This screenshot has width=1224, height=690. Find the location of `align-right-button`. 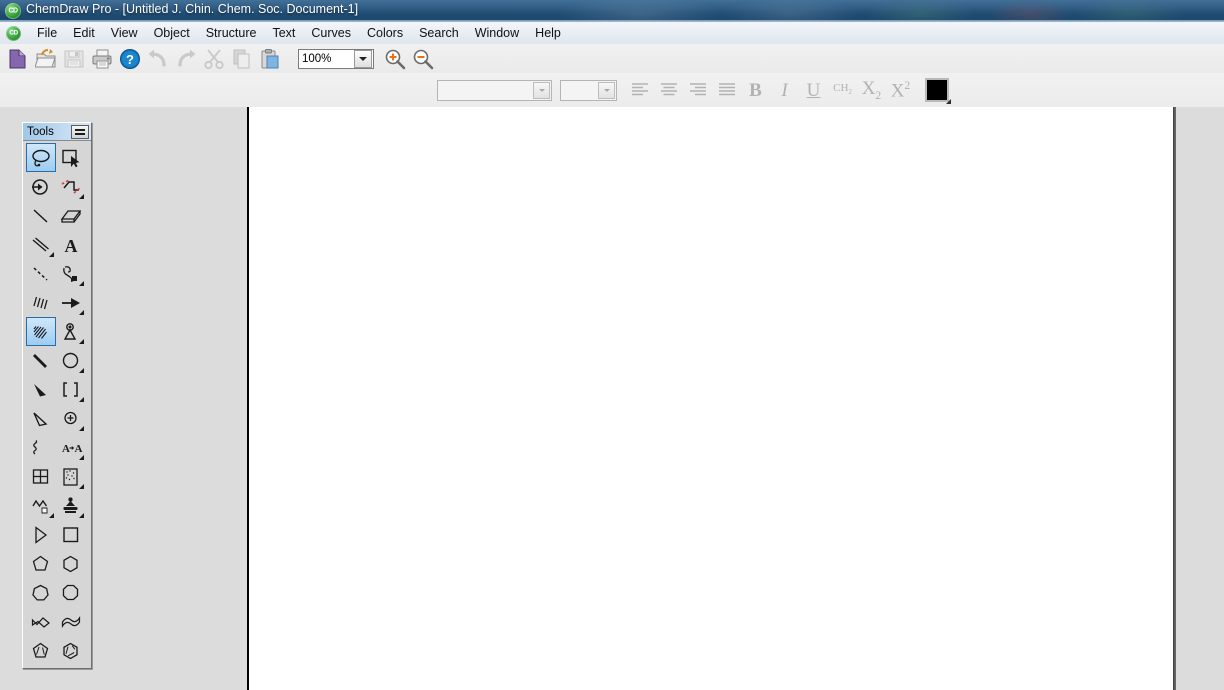

align-right-button is located at coordinates (697, 90).